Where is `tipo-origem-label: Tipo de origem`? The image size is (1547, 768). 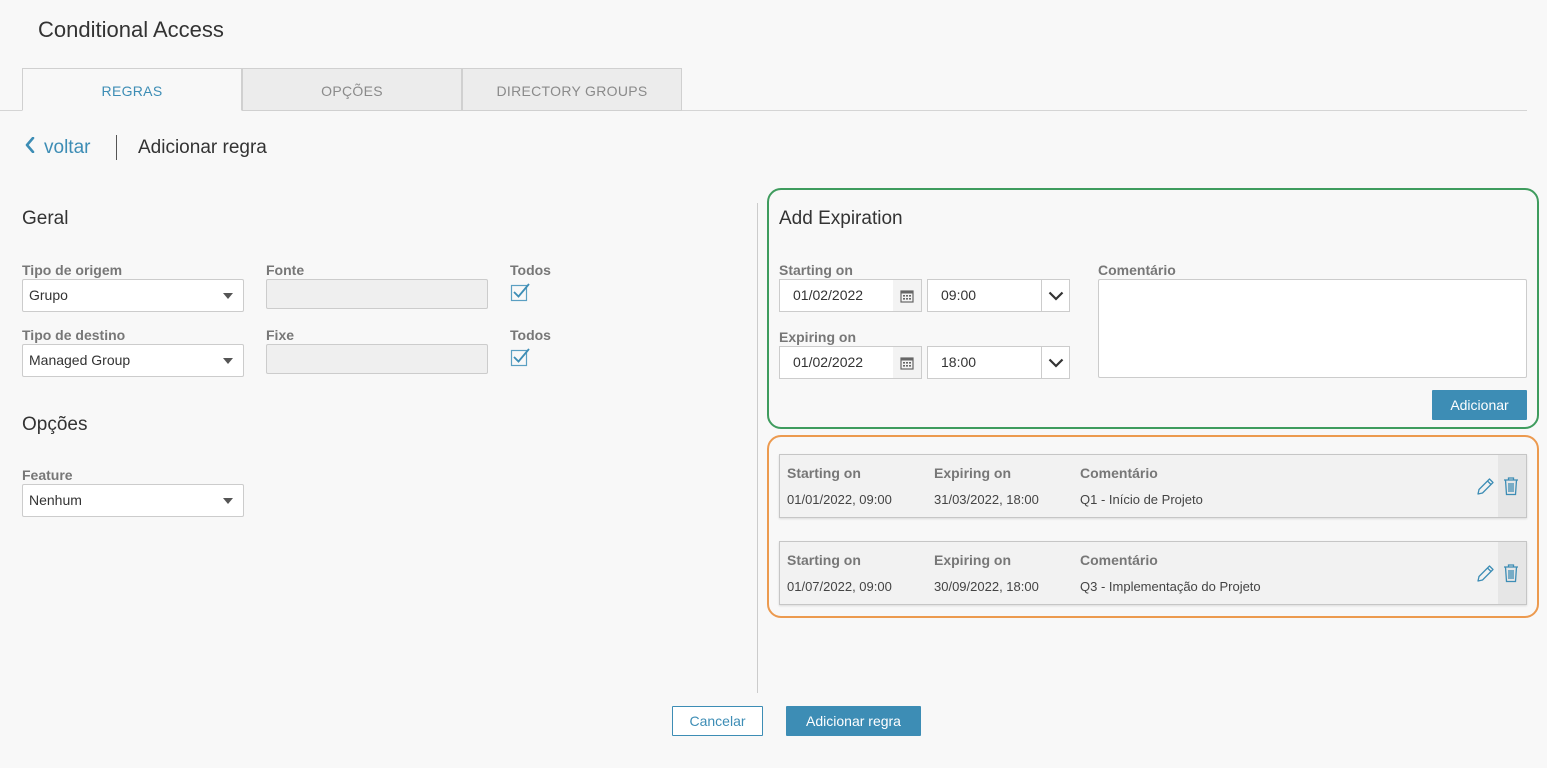 tipo-origem-label: Tipo de origem is located at coordinates (72, 270).